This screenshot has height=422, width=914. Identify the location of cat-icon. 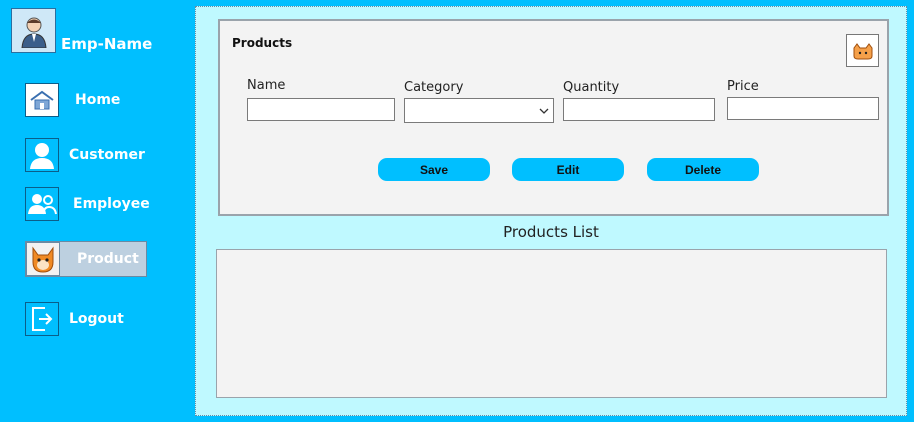
(43, 259).